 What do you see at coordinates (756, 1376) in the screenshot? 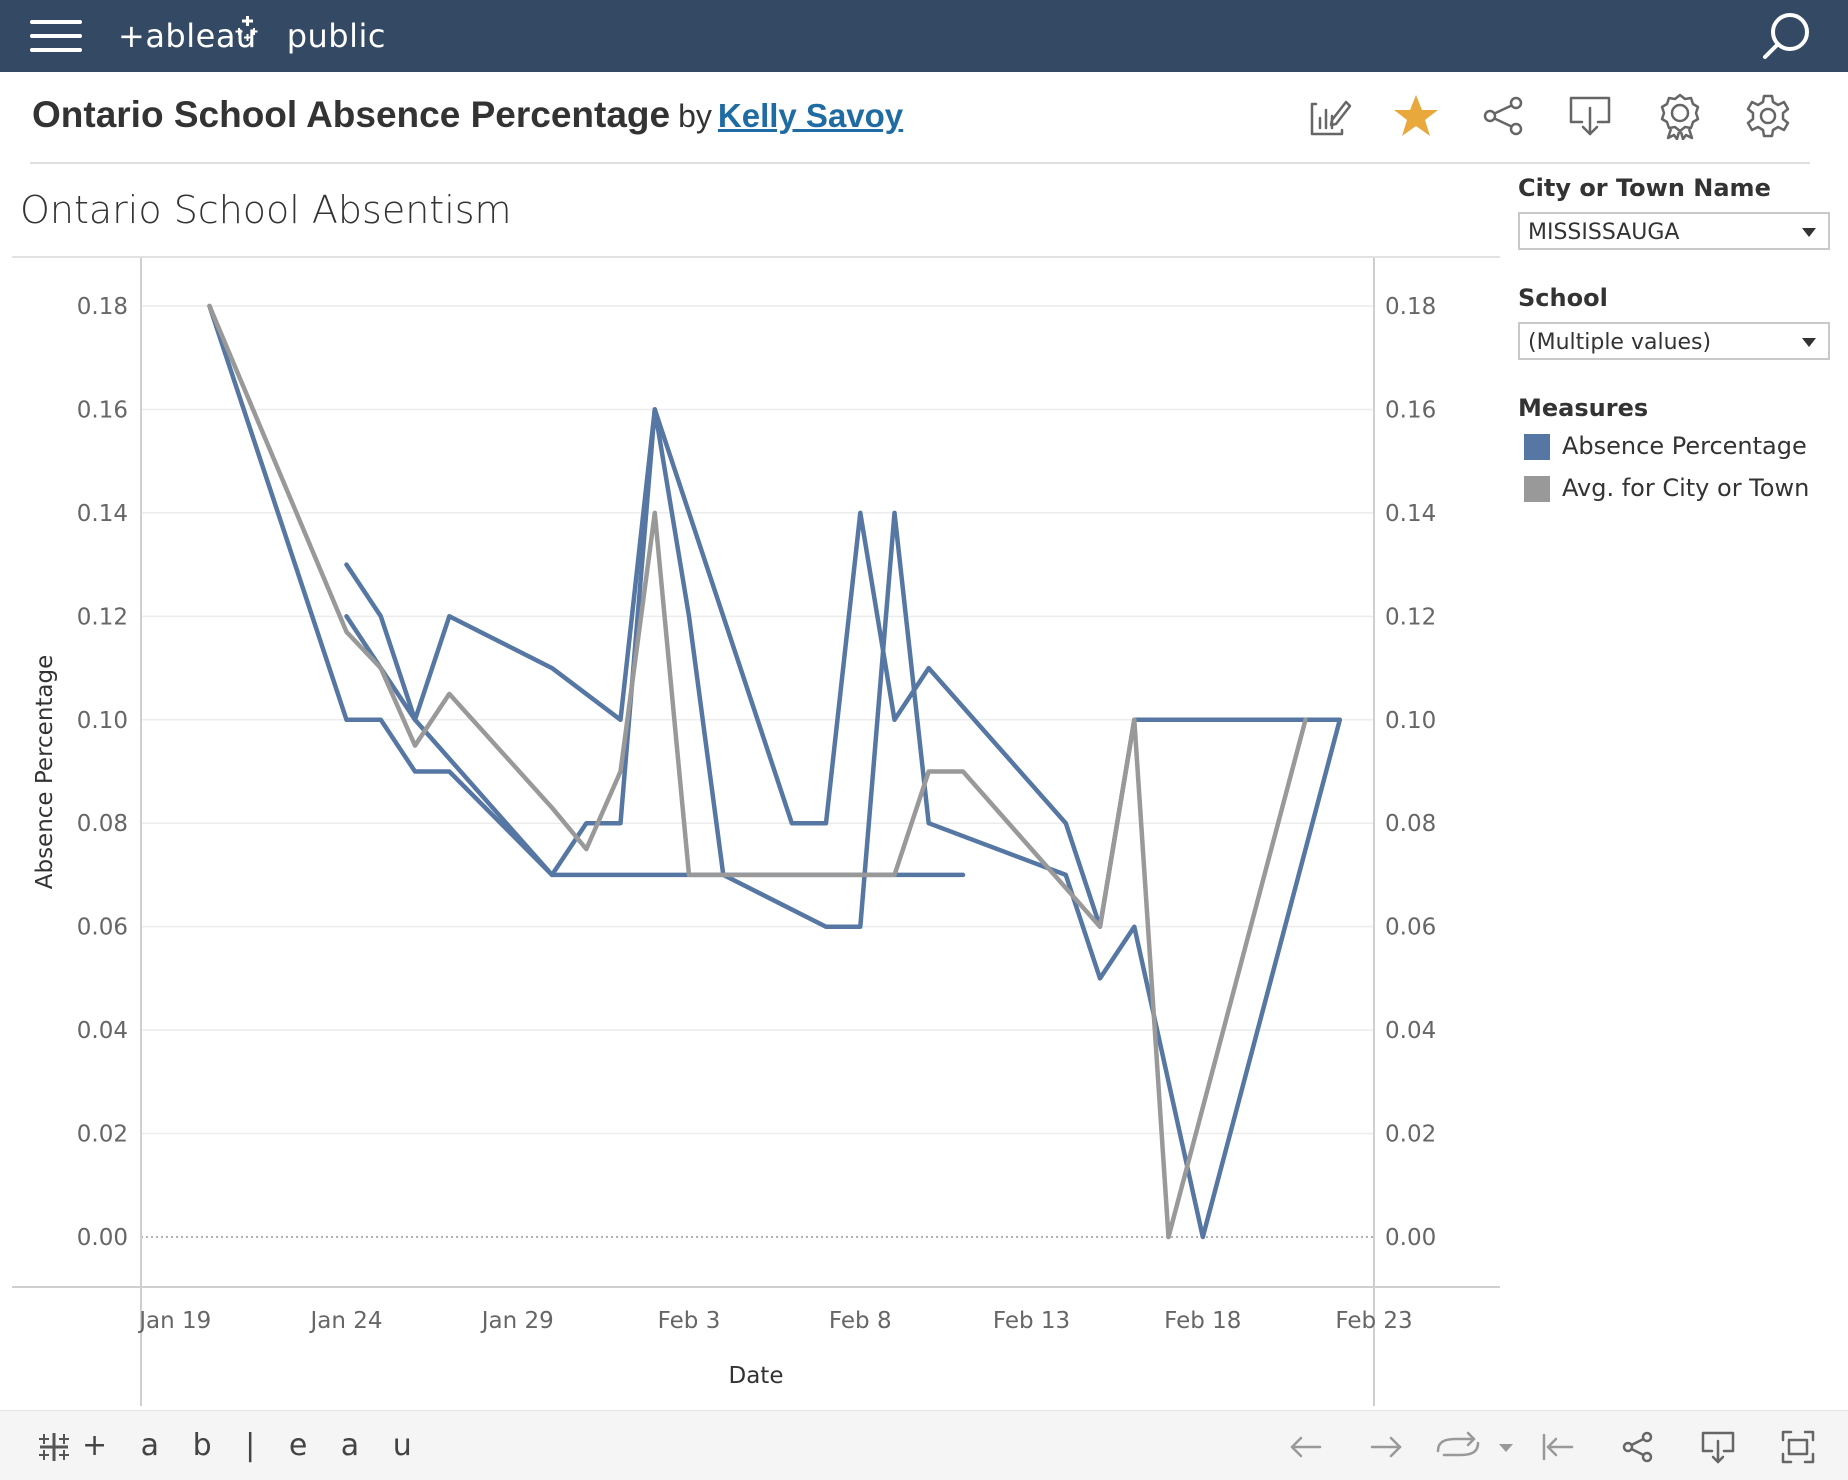
I see `x-axis-title: Date` at bounding box center [756, 1376].